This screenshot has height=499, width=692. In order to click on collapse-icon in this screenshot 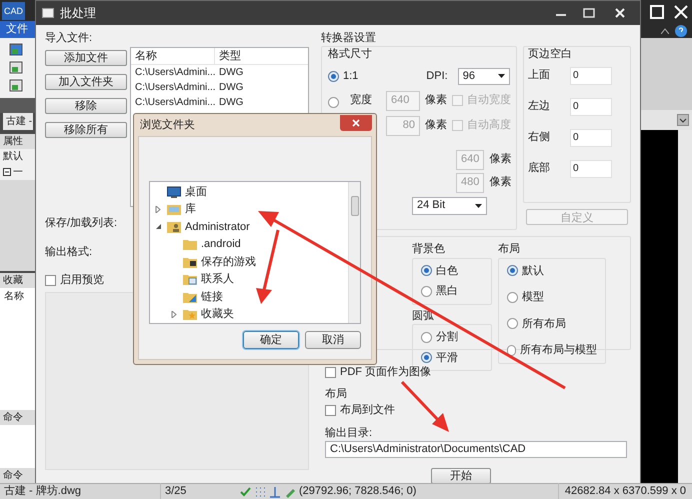, I will do `click(7, 172)`.